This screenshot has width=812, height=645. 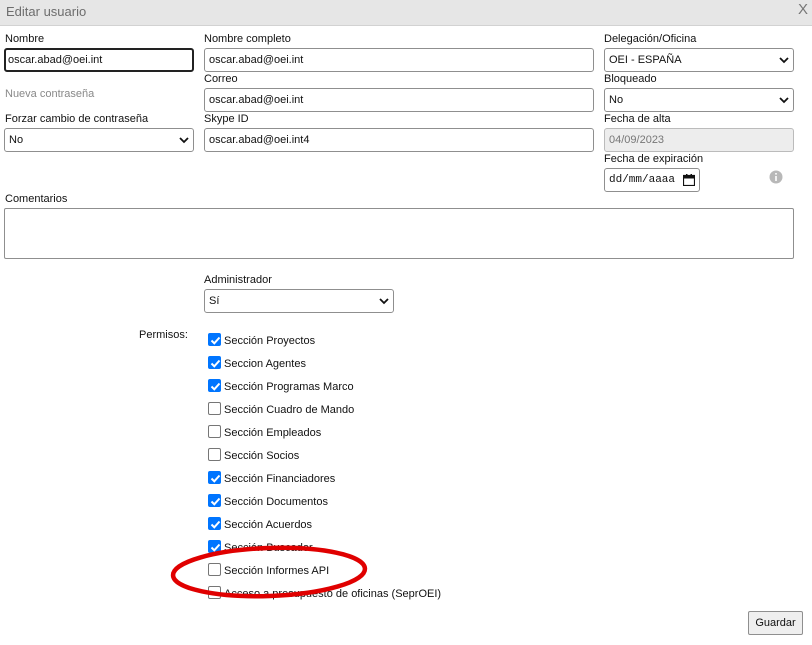 I want to click on fecha-alta-input: 04/09/2023, so click(x=699, y=140).